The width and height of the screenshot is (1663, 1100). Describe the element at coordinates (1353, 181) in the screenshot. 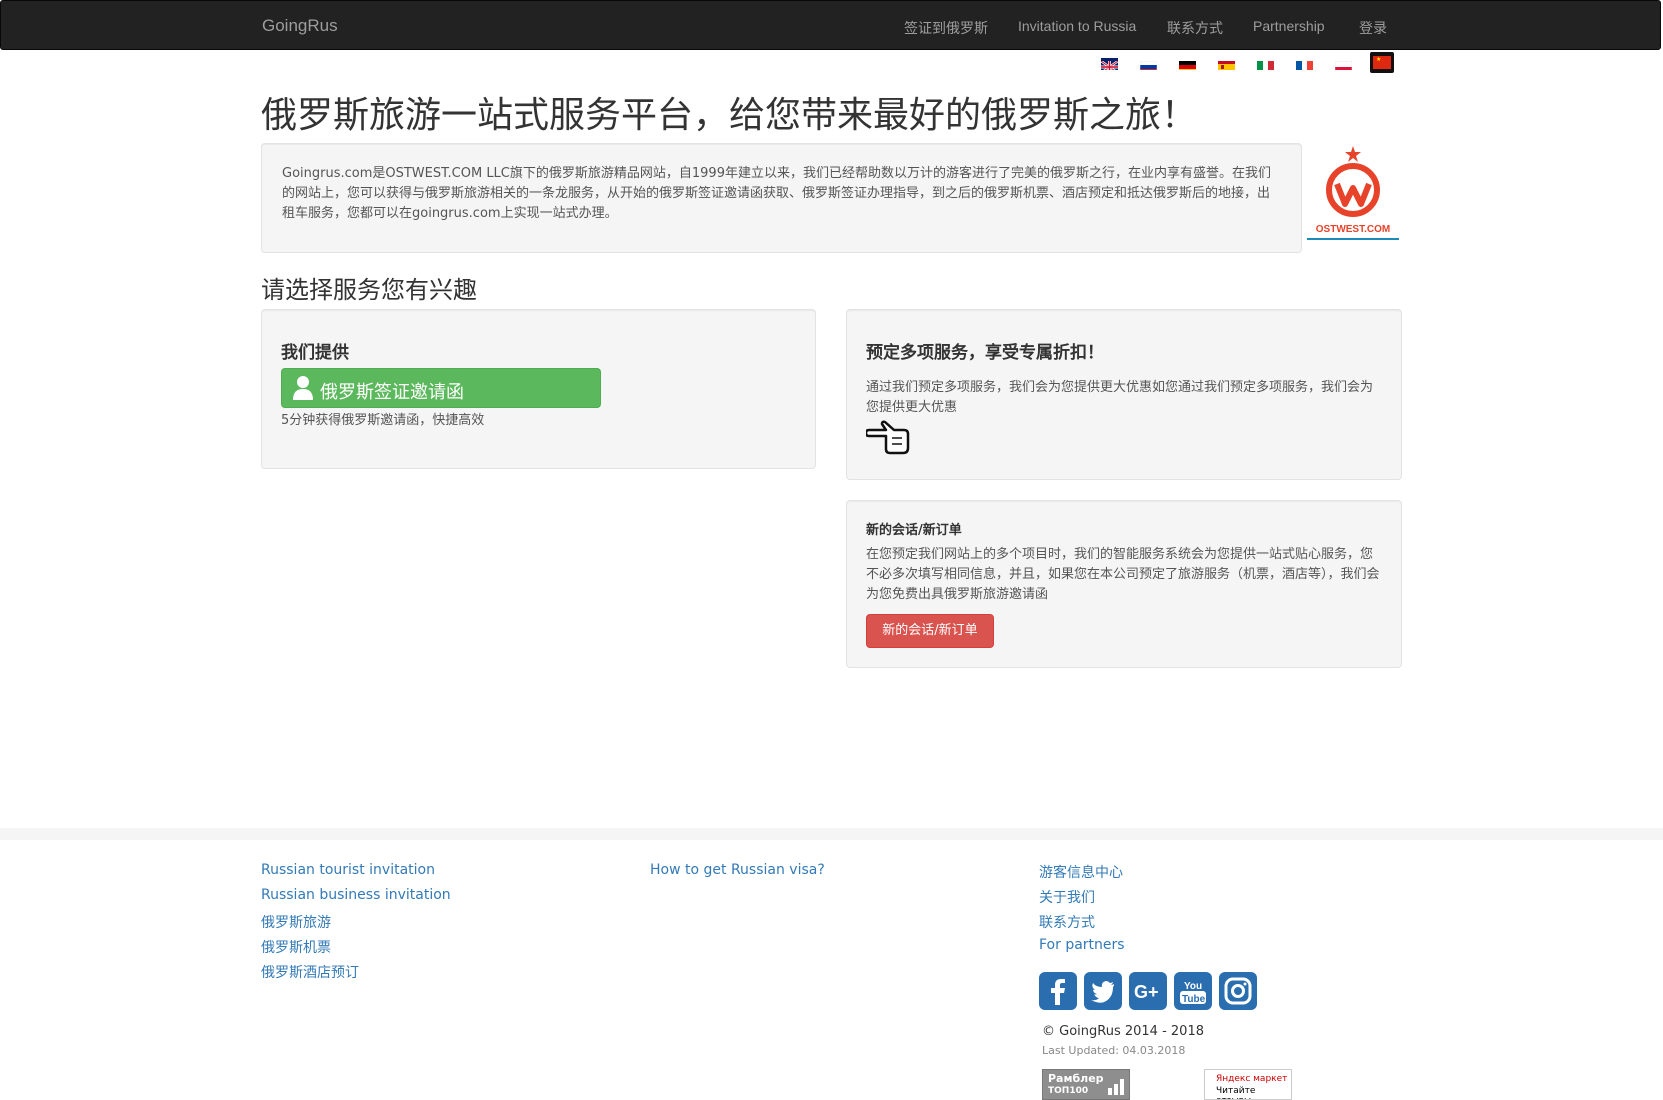

I see `ostwest-logo-icon` at that location.